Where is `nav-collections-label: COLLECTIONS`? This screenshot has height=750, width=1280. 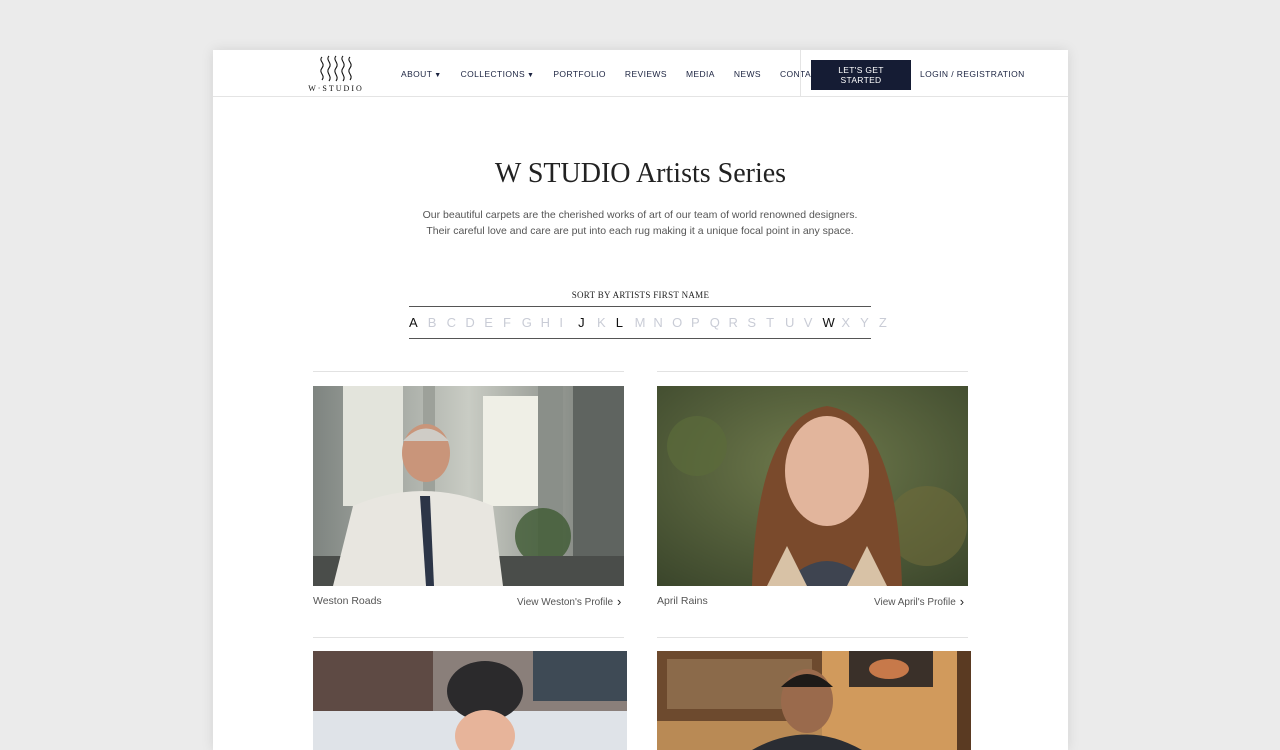
nav-collections-label: COLLECTIONS is located at coordinates (493, 74).